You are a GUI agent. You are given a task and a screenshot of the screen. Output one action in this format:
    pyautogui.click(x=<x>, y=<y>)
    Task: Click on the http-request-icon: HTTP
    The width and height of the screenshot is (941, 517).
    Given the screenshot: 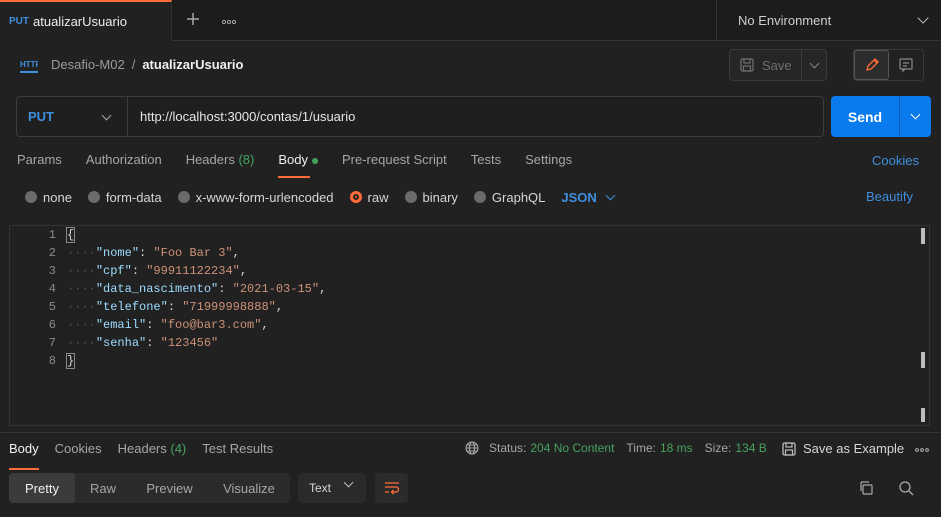 What is the action you would take?
    pyautogui.click(x=31, y=65)
    